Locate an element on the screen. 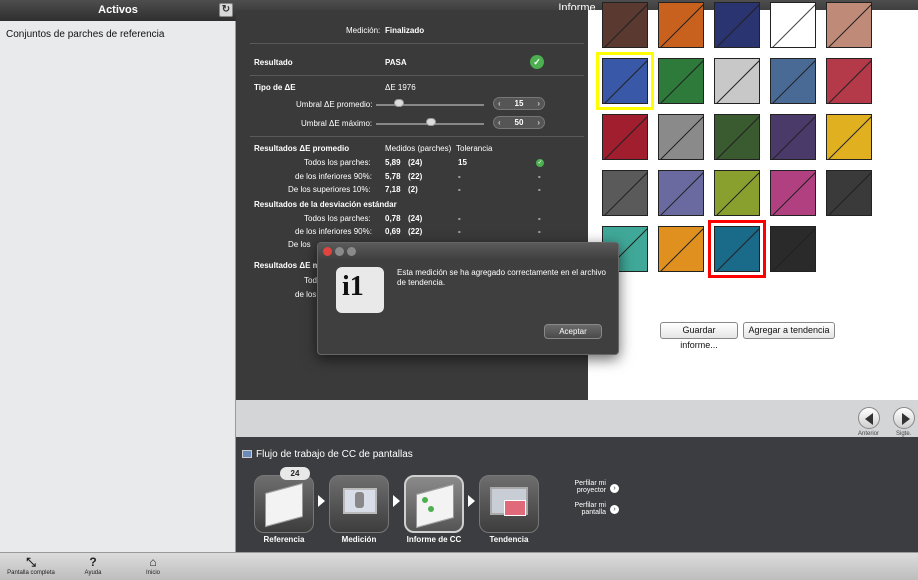  zoom-icon is located at coordinates (351, 251).